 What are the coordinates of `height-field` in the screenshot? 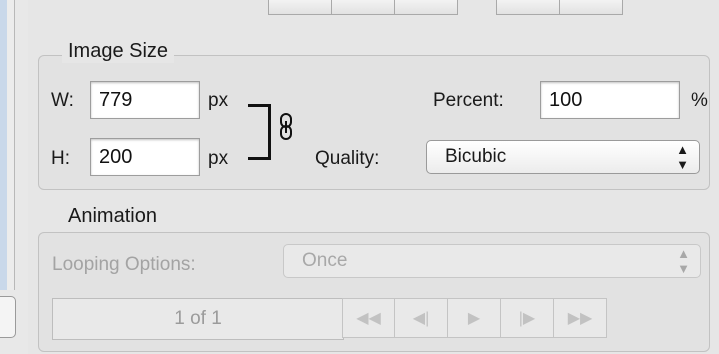 It's located at (145, 157).